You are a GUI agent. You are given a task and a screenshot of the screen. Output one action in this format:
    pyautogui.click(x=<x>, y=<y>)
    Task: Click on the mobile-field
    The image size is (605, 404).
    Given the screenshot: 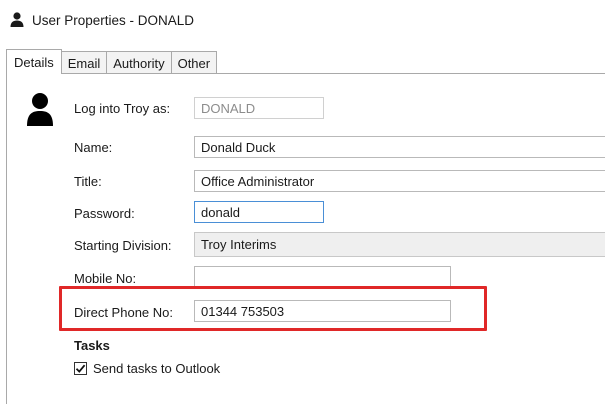 What is the action you would take?
    pyautogui.click(x=322, y=277)
    